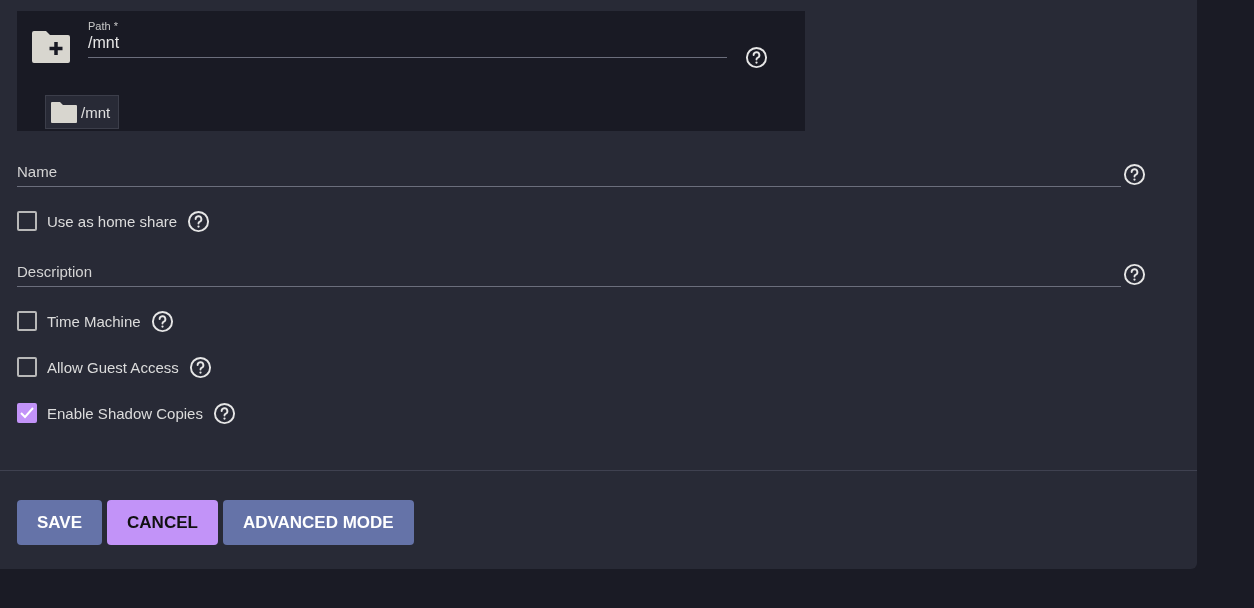 This screenshot has height=608, width=1254. I want to click on checkbox-label: Allow Guest Access, so click(113, 367).